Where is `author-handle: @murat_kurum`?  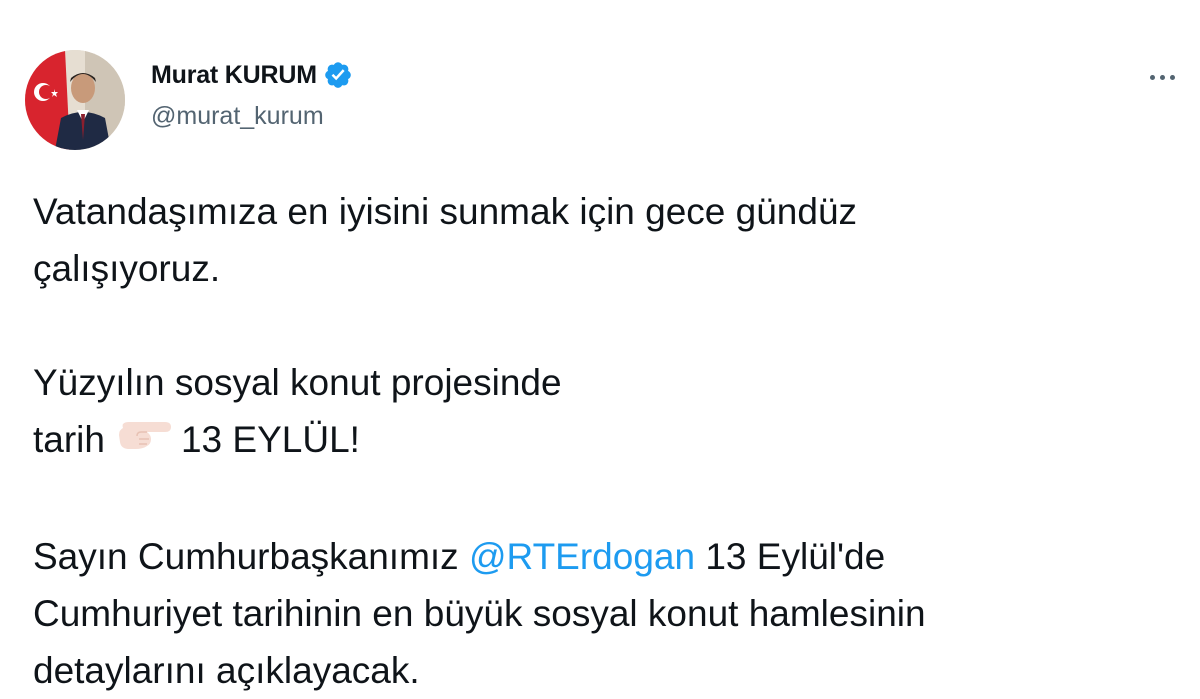
author-handle: @murat_kurum is located at coordinates (237, 116).